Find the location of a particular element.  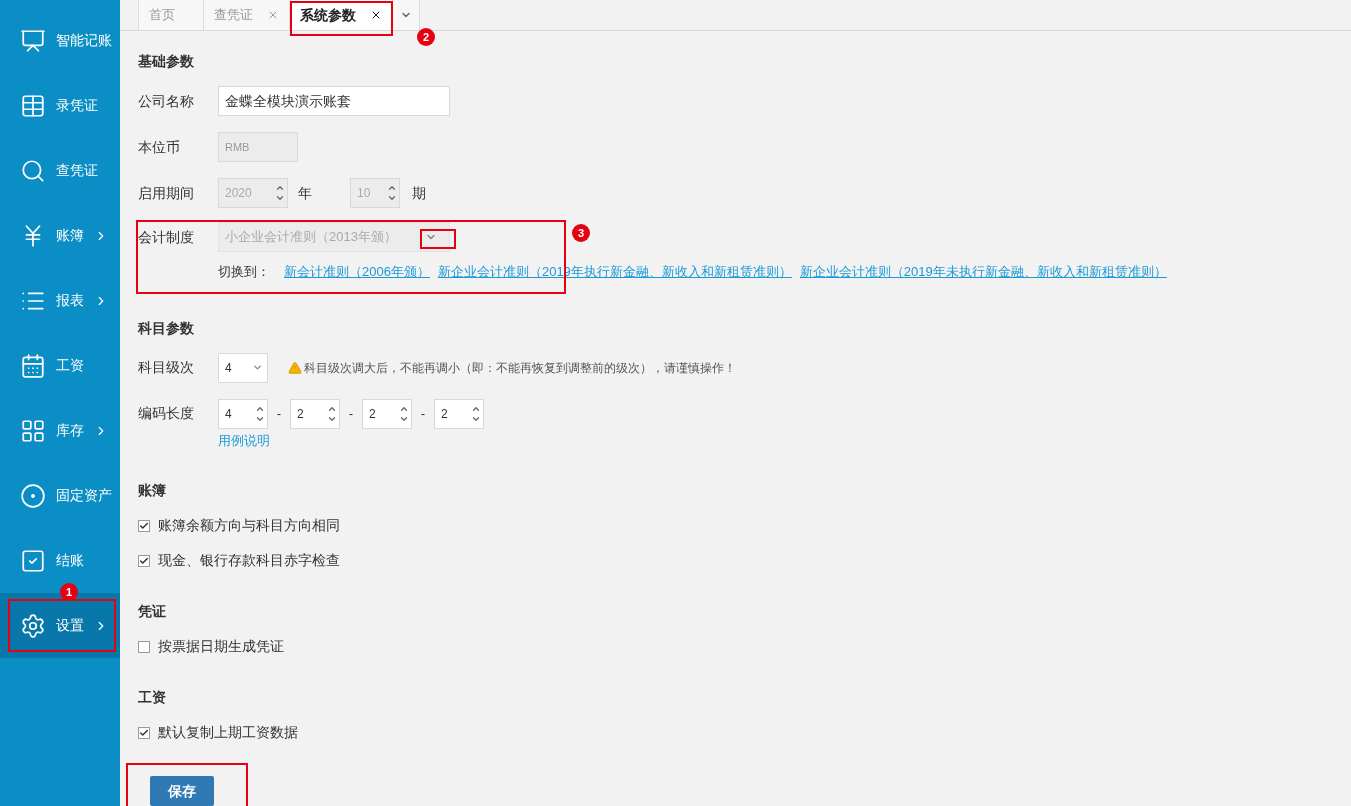

number-spinner: 2020 is located at coordinates (253, 193).